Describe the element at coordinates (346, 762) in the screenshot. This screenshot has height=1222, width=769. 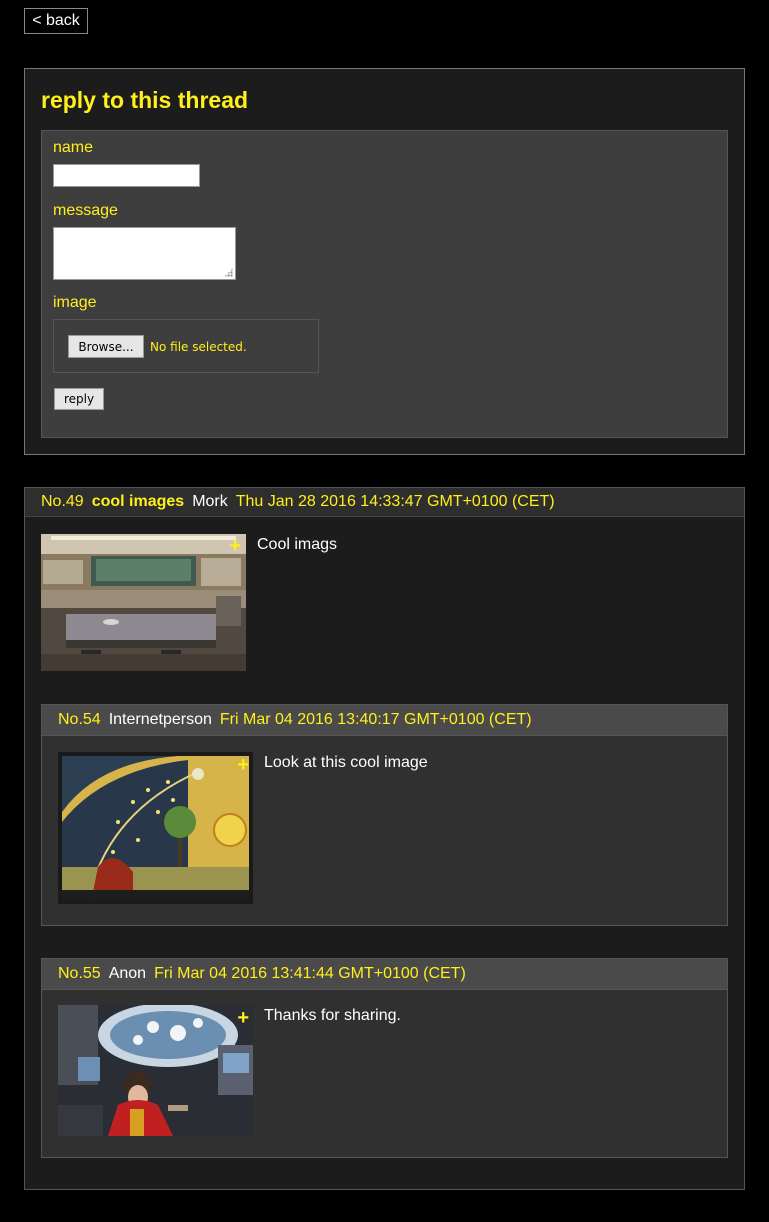
I see `post-text: Look at this cool image` at that location.